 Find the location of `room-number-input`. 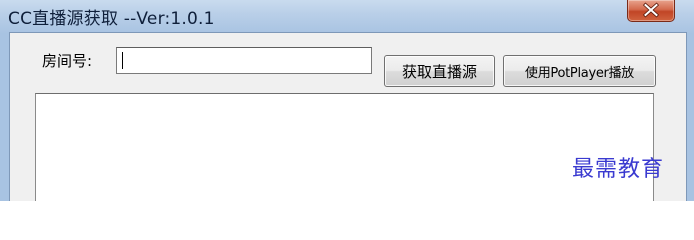

room-number-input is located at coordinates (244, 60).